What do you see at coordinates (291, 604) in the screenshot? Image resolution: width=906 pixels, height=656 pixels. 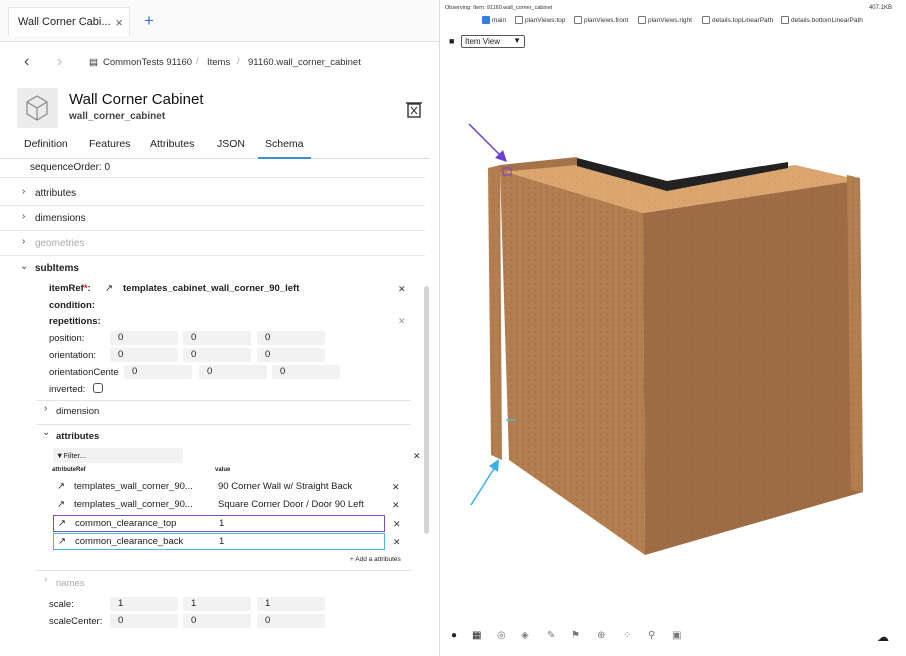 I see `scale-z: 1` at bounding box center [291, 604].